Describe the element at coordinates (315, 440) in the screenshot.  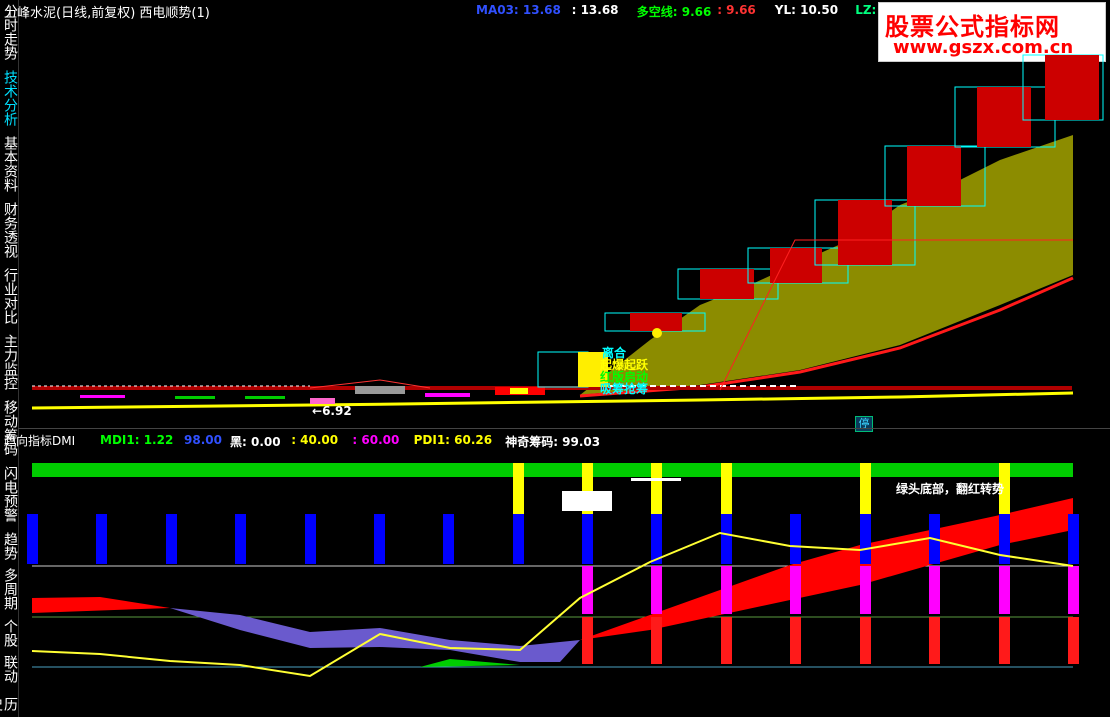
I see `legend-item: : 40.00` at that location.